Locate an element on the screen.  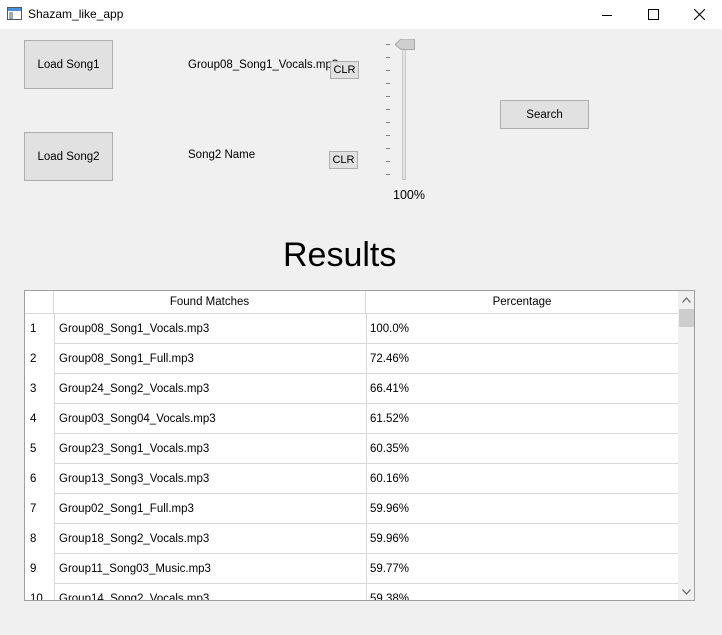
chevron-up-icon is located at coordinates (686, 299).